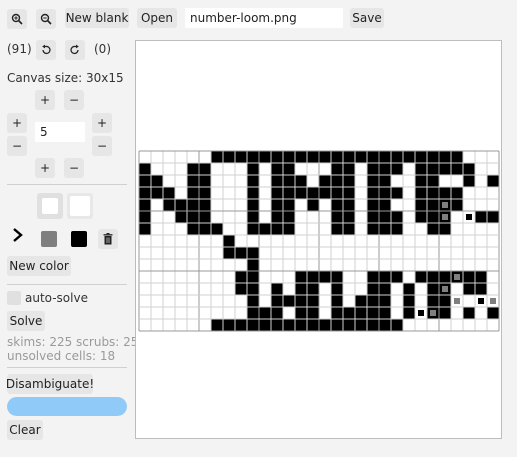  I want to click on open-button: Open, so click(157, 18).